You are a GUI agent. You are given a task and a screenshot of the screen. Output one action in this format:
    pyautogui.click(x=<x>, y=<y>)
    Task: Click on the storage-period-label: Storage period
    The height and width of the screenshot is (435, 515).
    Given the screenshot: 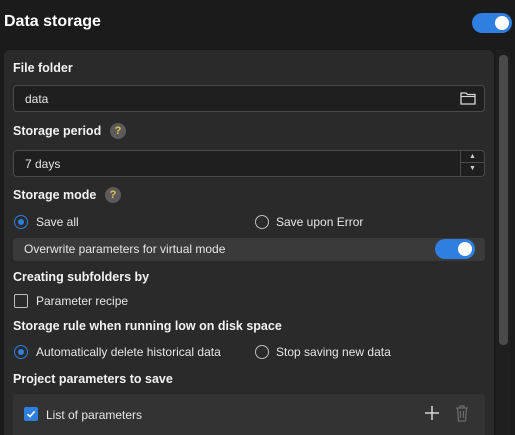 What is the action you would take?
    pyautogui.click(x=57, y=131)
    